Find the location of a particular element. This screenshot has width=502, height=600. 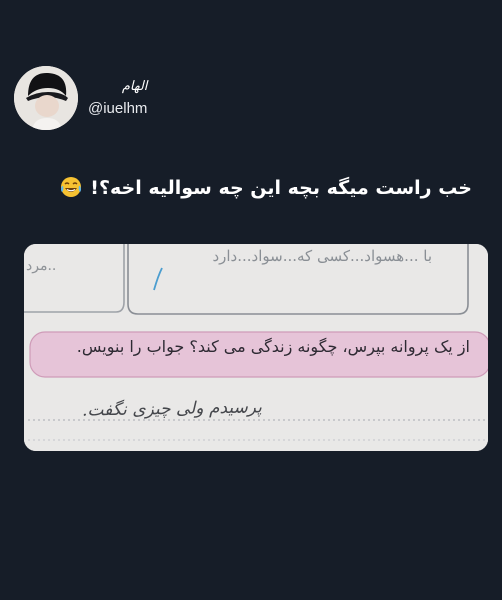

avatar is located at coordinates (46, 98).